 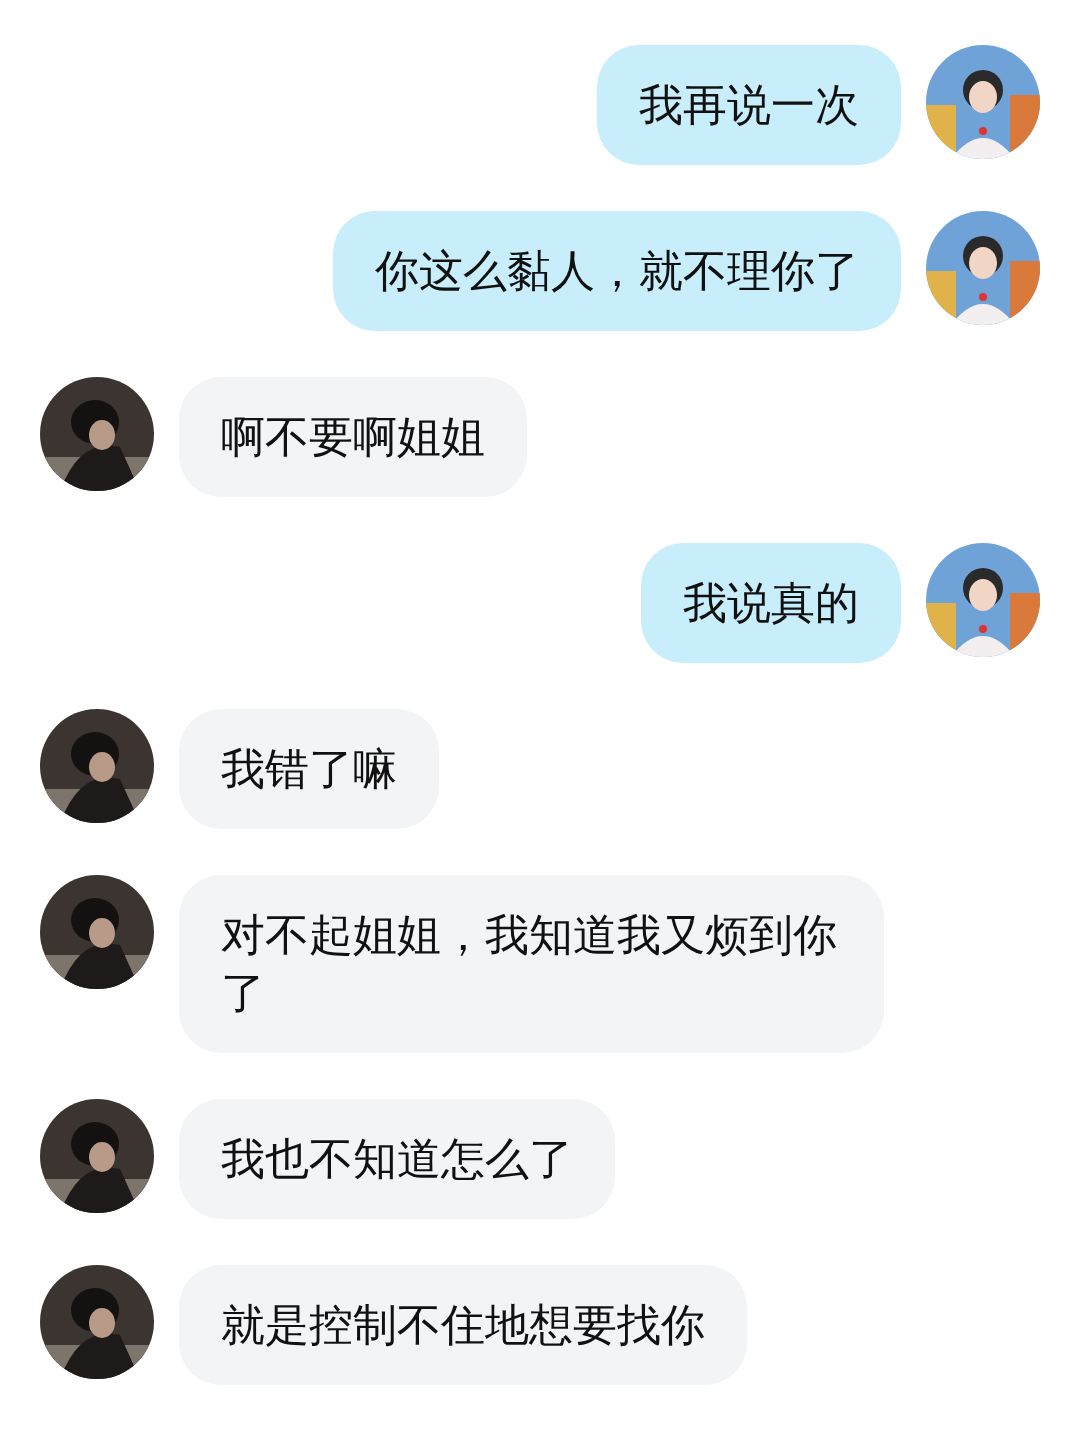 What do you see at coordinates (771, 603) in the screenshot?
I see `message-bubble: 我说真的` at bounding box center [771, 603].